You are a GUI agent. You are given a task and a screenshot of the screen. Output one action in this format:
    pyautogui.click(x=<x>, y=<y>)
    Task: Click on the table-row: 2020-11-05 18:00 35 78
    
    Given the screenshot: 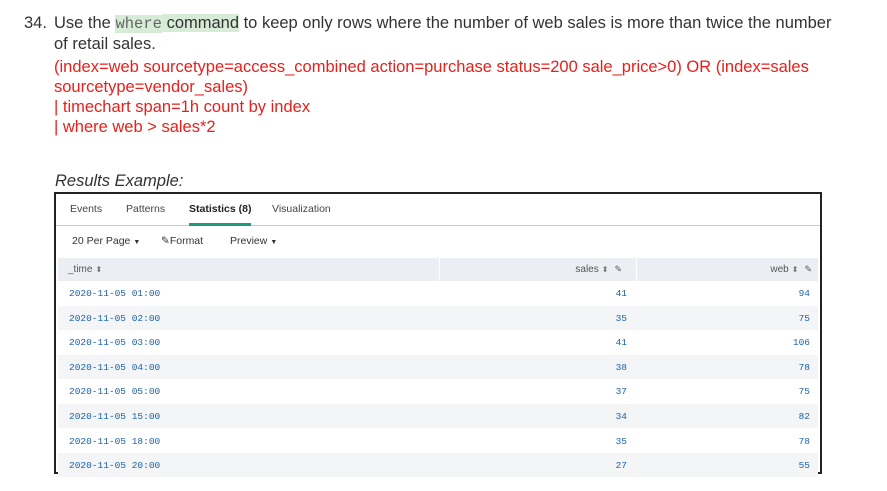 What is the action you would take?
    pyautogui.click(x=438, y=441)
    